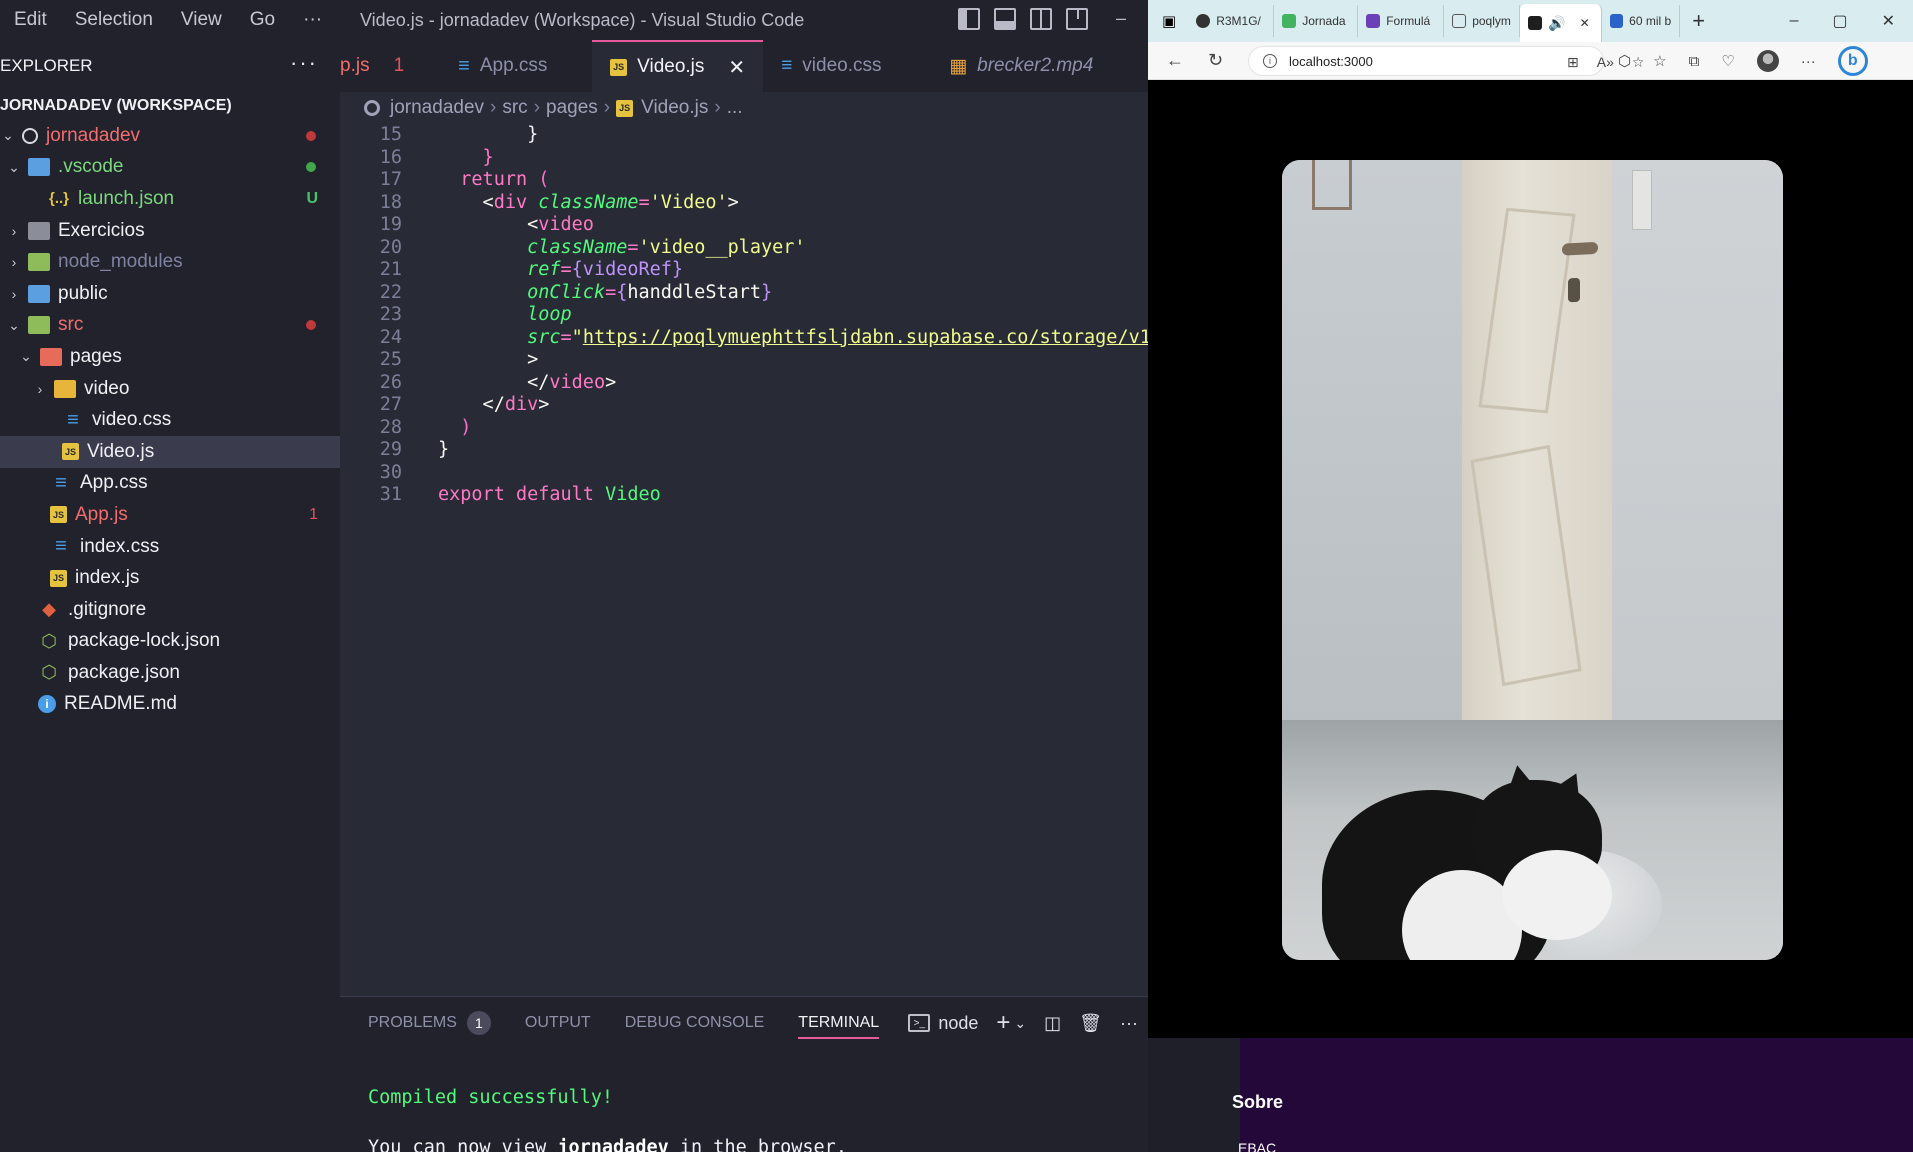 The image size is (1913, 1152). What do you see at coordinates (838, 1023) in the screenshot?
I see `tab-terminal: TERMINAL` at bounding box center [838, 1023].